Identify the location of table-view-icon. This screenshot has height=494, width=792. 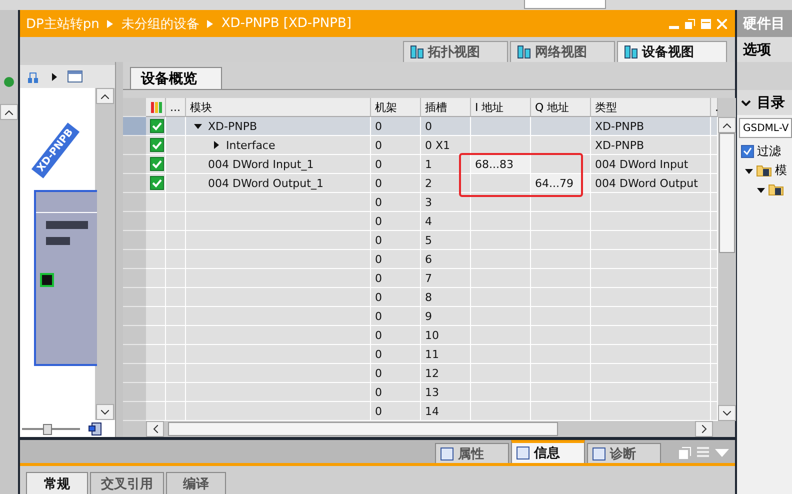
(75, 77).